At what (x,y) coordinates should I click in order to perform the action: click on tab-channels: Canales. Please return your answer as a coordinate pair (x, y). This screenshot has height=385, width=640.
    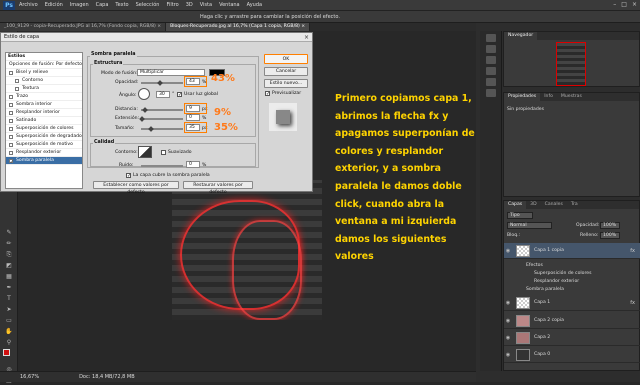
    Looking at the image, I should click on (554, 205).